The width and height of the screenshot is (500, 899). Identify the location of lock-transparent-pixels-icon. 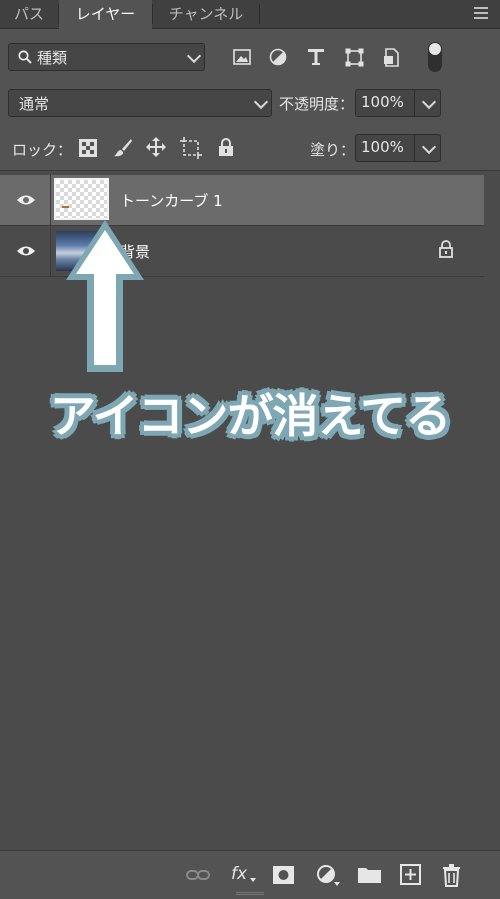
(88, 148).